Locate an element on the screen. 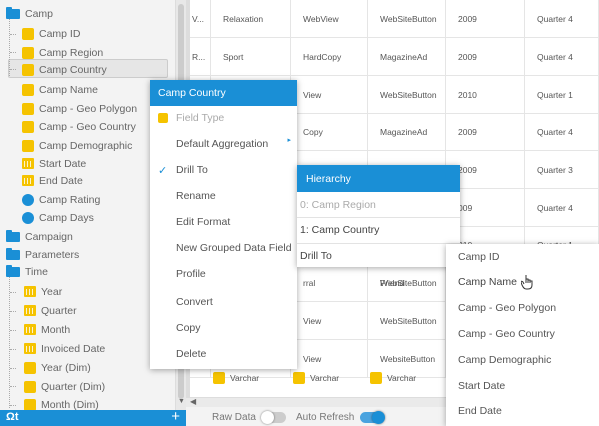  drill-target-camp-geo-country: Camp - Geo Country is located at coordinates (522, 334).